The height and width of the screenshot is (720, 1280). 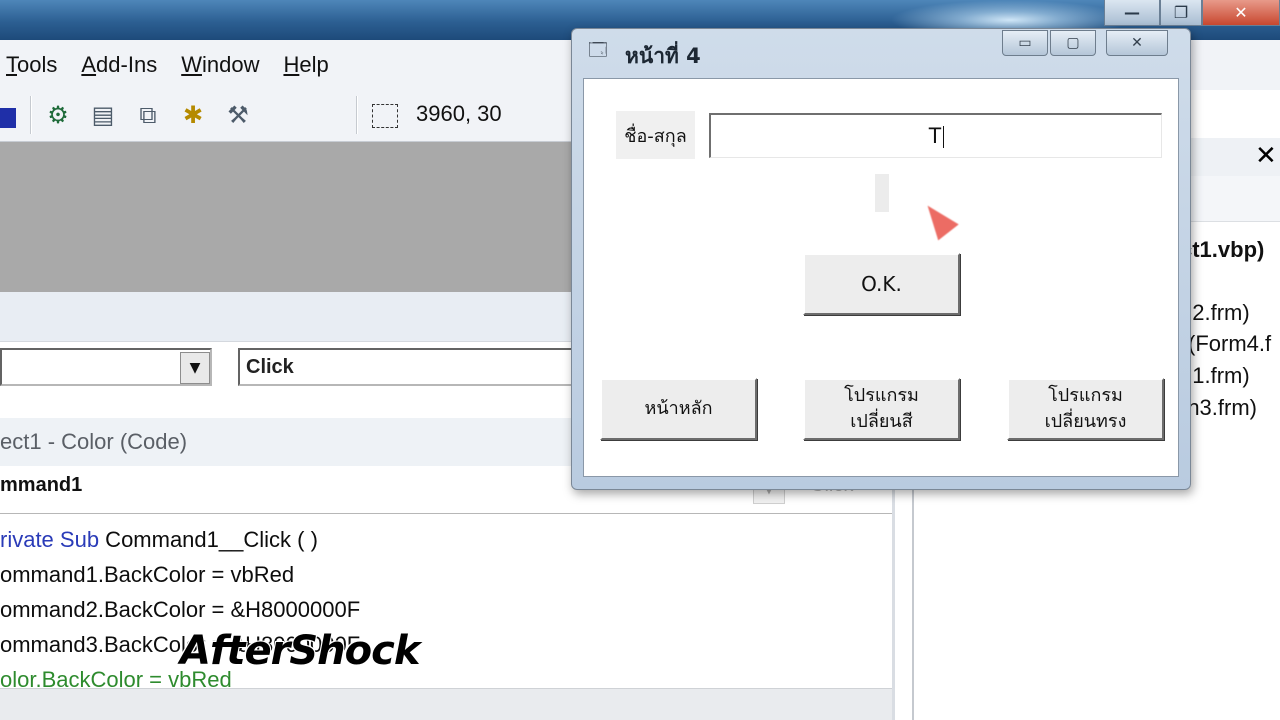 I want to click on menu-help: Help, so click(x=305, y=65).